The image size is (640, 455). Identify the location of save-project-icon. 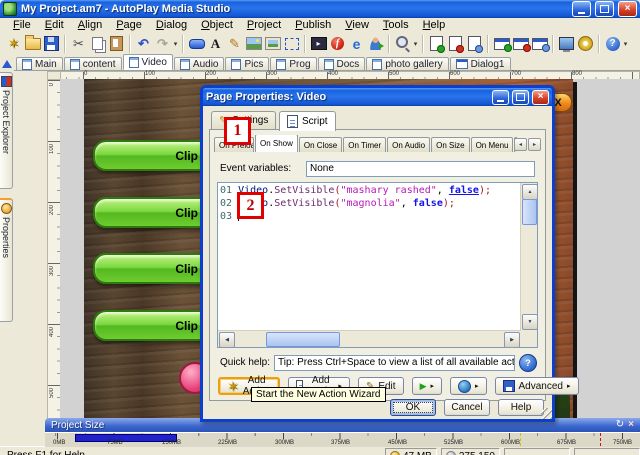
(51, 43).